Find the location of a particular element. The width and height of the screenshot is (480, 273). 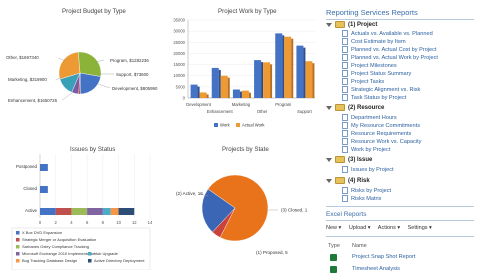

legend-label: Hub Upgrade is located at coordinates (106, 253).